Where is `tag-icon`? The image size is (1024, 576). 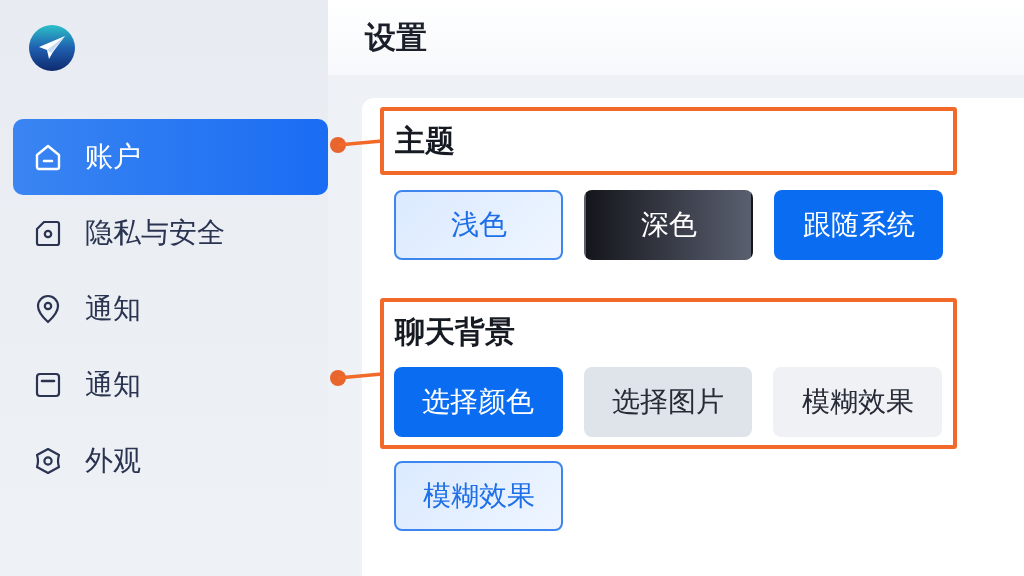
tag-icon is located at coordinates (48, 233).